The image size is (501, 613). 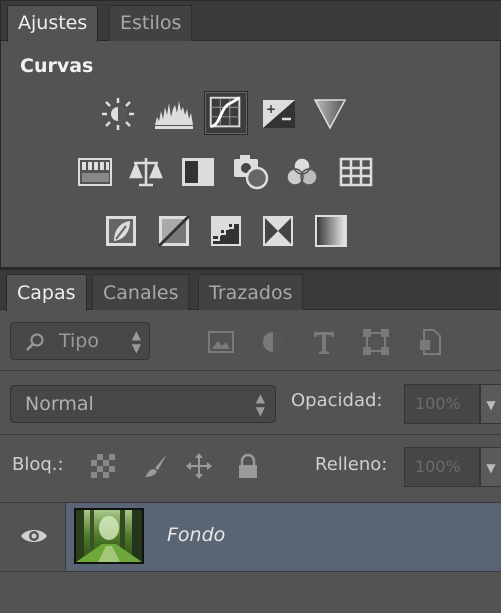 What do you see at coordinates (250, 592) in the screenshot?
I see `layers-empty-area` at bounding box center [250, 592].